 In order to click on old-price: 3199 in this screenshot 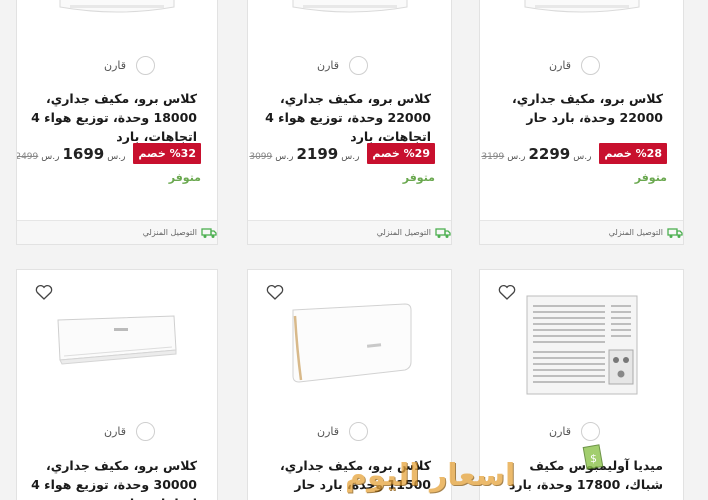, I will do `click(493, 156)`.